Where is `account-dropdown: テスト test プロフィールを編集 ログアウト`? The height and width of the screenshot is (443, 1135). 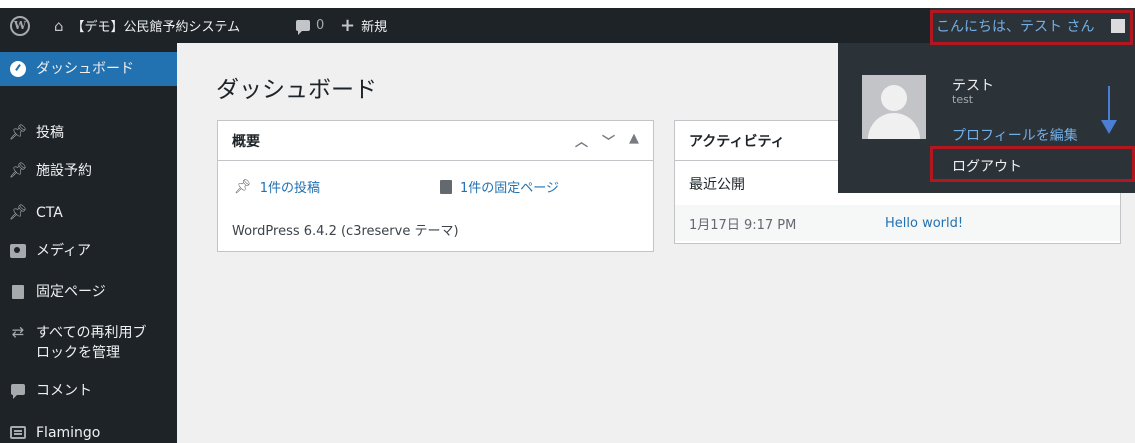 account-dropdown: テスト test プロフィールを編集 ログアウト is located at coordinates (986, 118).